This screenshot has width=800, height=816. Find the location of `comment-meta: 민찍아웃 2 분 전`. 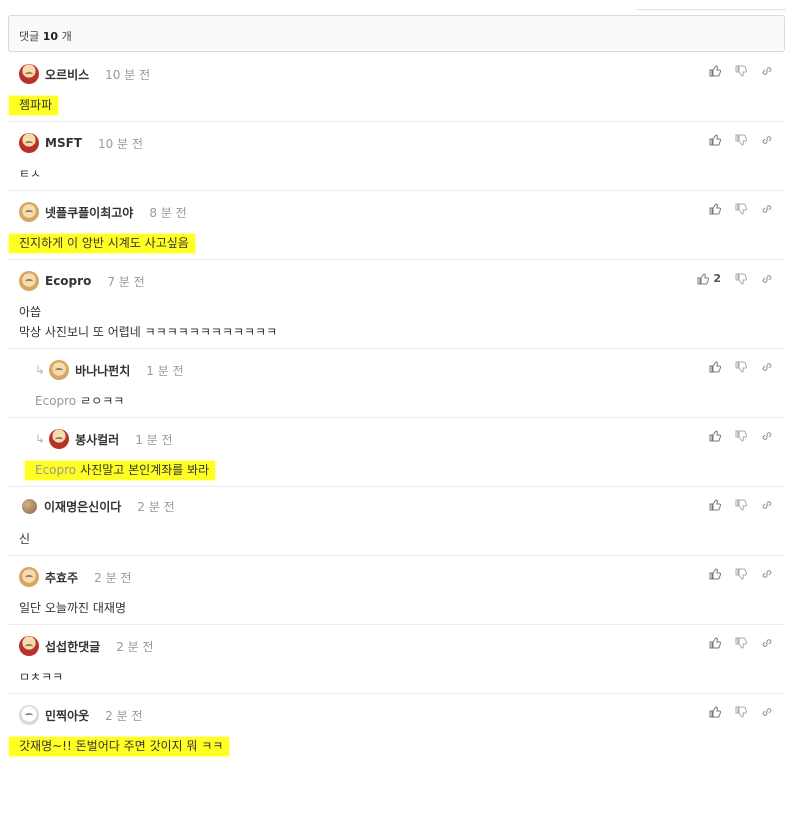

comment-meta: 민찍아웃 2 분 전 is located at coordinates (81, 715).